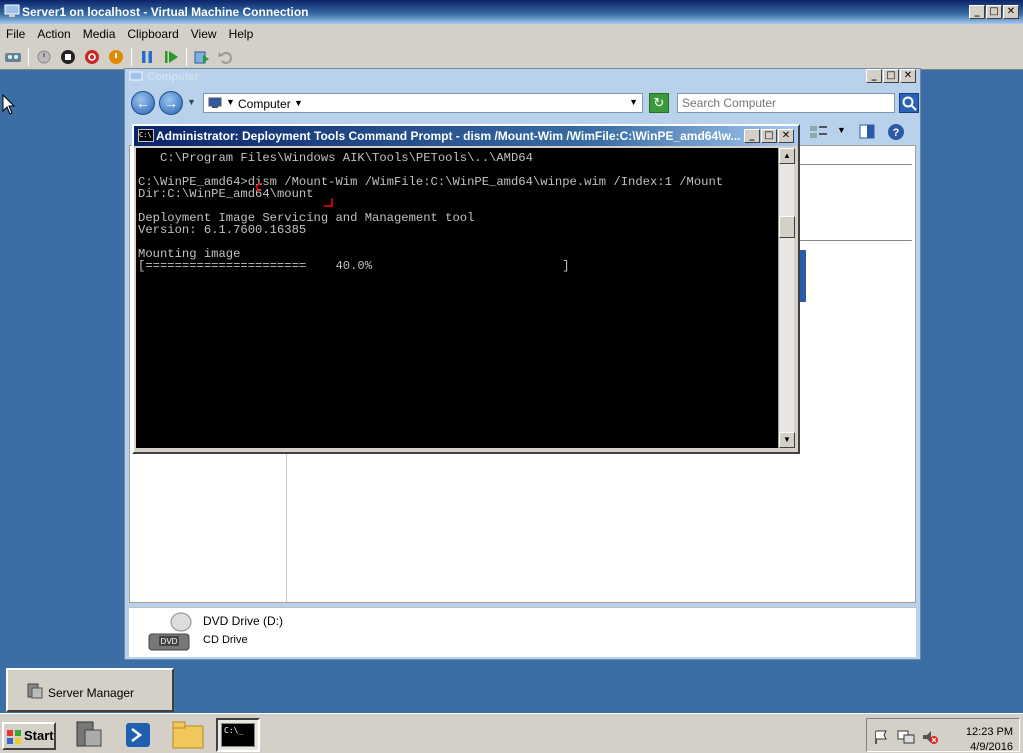 Image resolution: width=1023 pixels, height=753 pixels. Describe the element at coordinates (44, 57) in the screenshot. I see `start-icon` at that location.